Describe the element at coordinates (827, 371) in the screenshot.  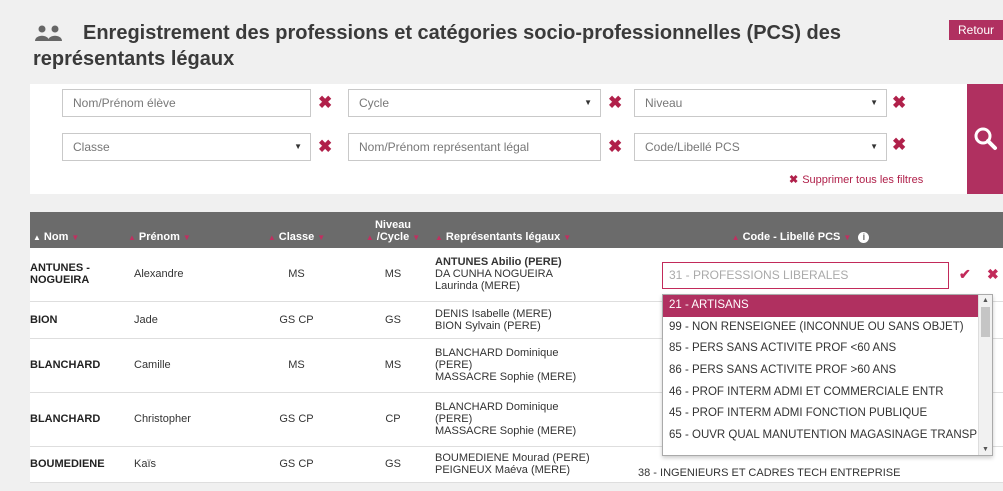
I see `dropdown-option: 86 - PERS SANS ACTIVITE PROF >60 ANS` at that location.